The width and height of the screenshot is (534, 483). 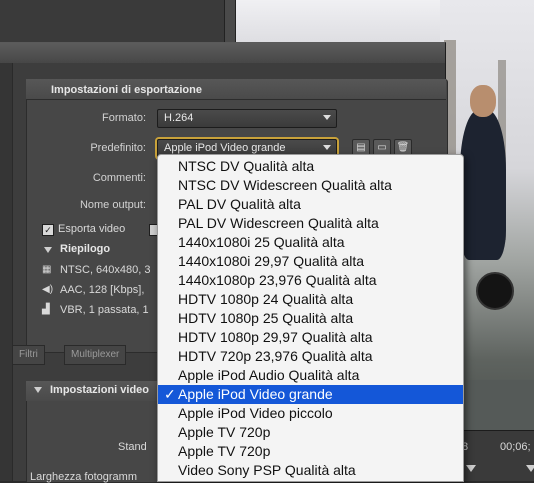 I want to click on preset-value: Apple iPod Video grande, so click(x=225, y=148).